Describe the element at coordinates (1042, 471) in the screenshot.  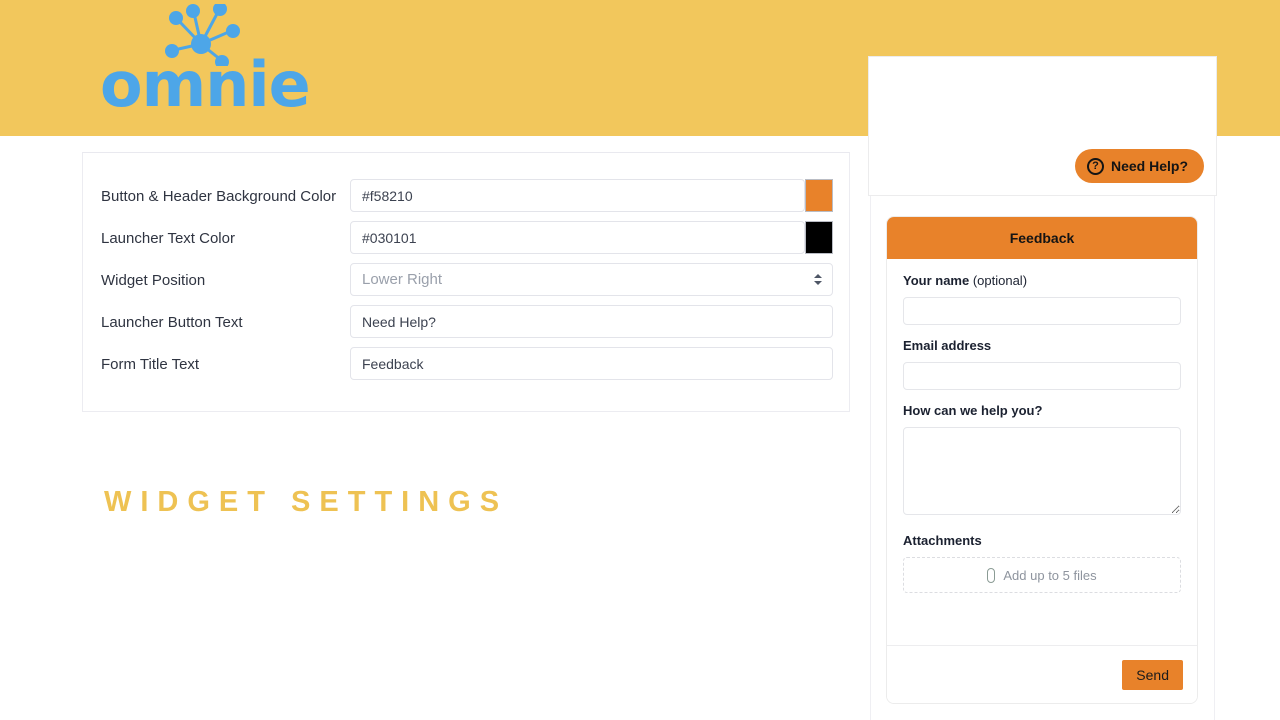
I see `help-message-textarea` at that location.